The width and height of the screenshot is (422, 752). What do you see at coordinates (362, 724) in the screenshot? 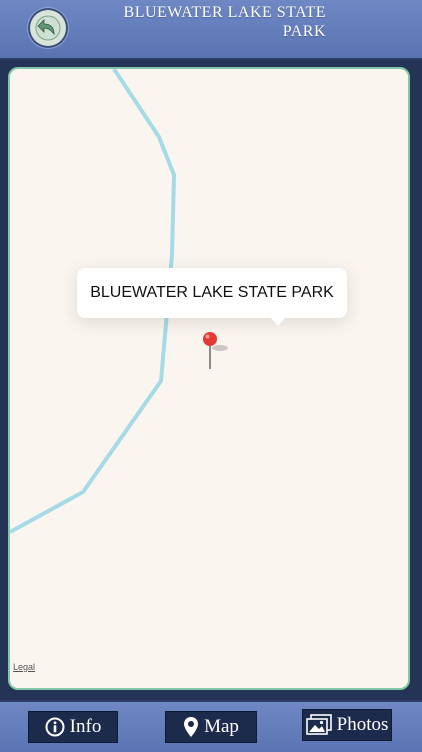
I see `photos-label: Photos` at bounding box center [362, 724].